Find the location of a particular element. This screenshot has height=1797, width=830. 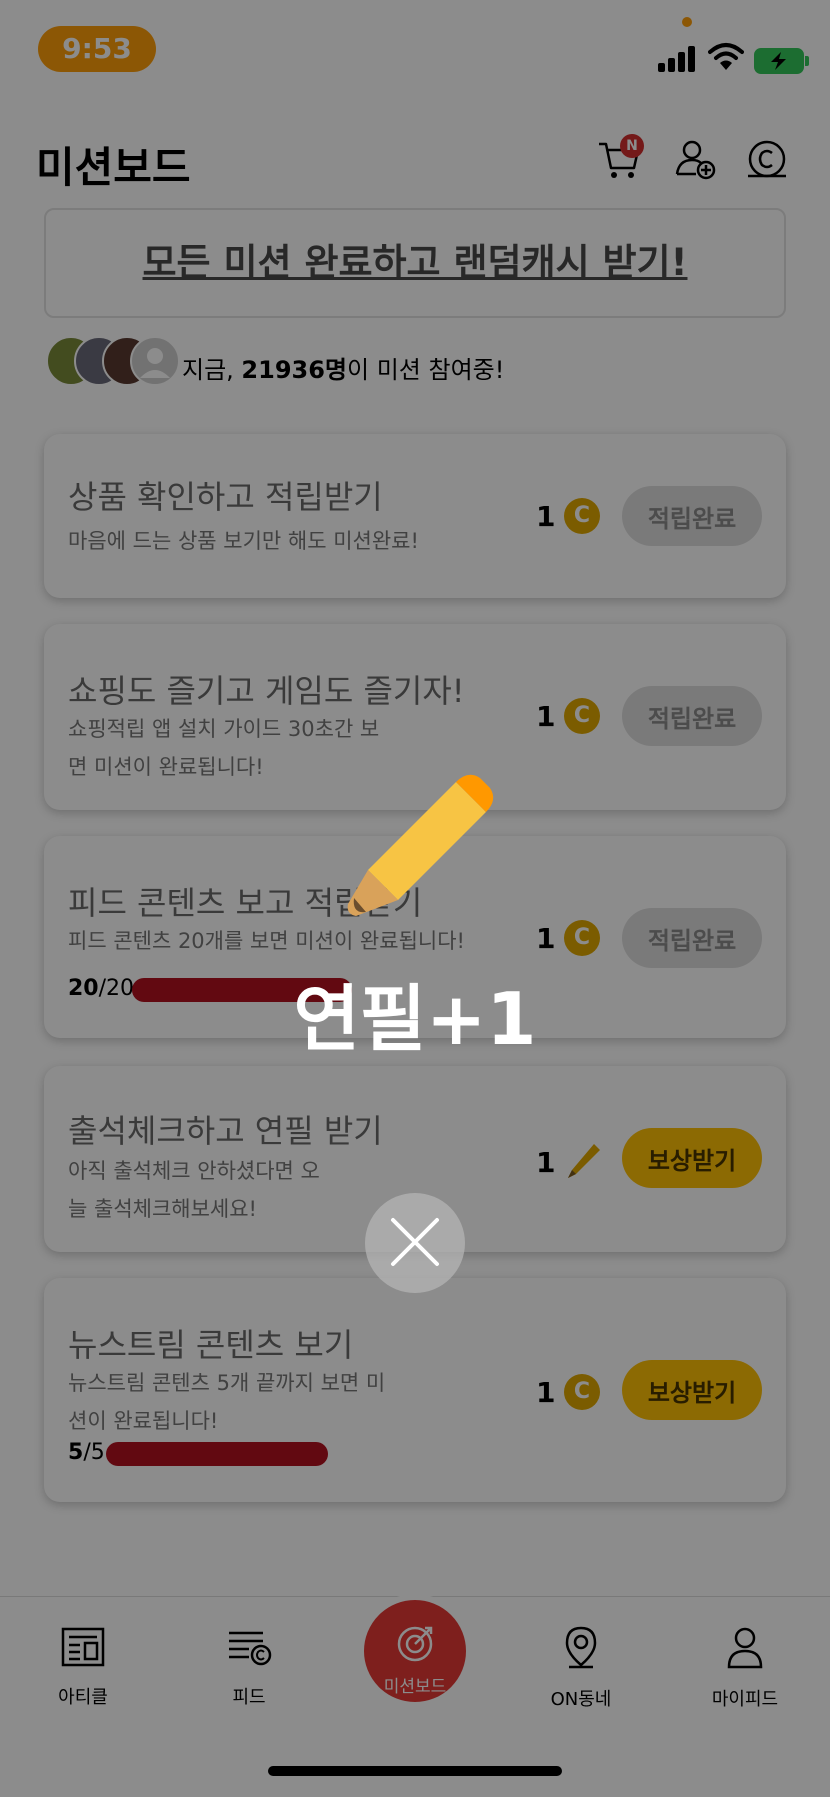

reward-message: 연필+1 is located at coordinates (415, 1019).